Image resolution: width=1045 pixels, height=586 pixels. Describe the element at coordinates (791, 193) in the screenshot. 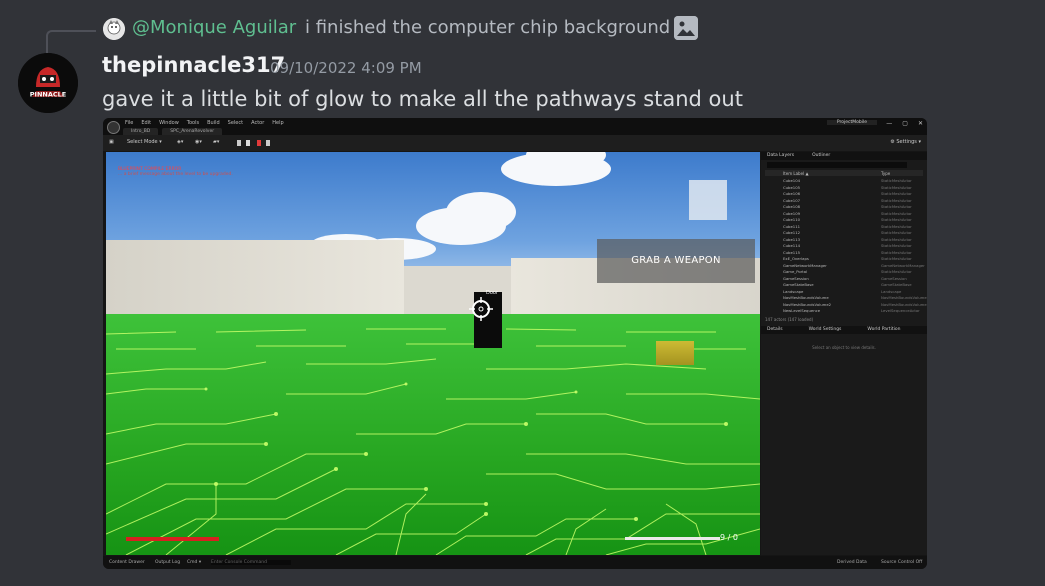

I see `outliner-row-label: Cube106` at that location.